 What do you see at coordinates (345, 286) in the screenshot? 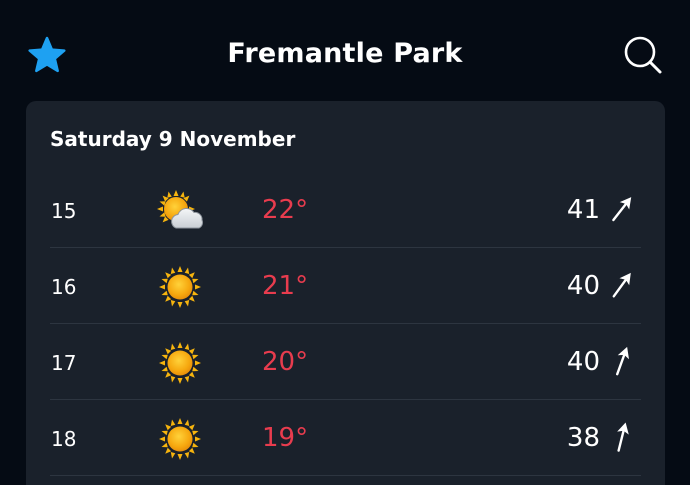
I see `forecast-row: 16 21° 40` at bounding box center [345, 286].